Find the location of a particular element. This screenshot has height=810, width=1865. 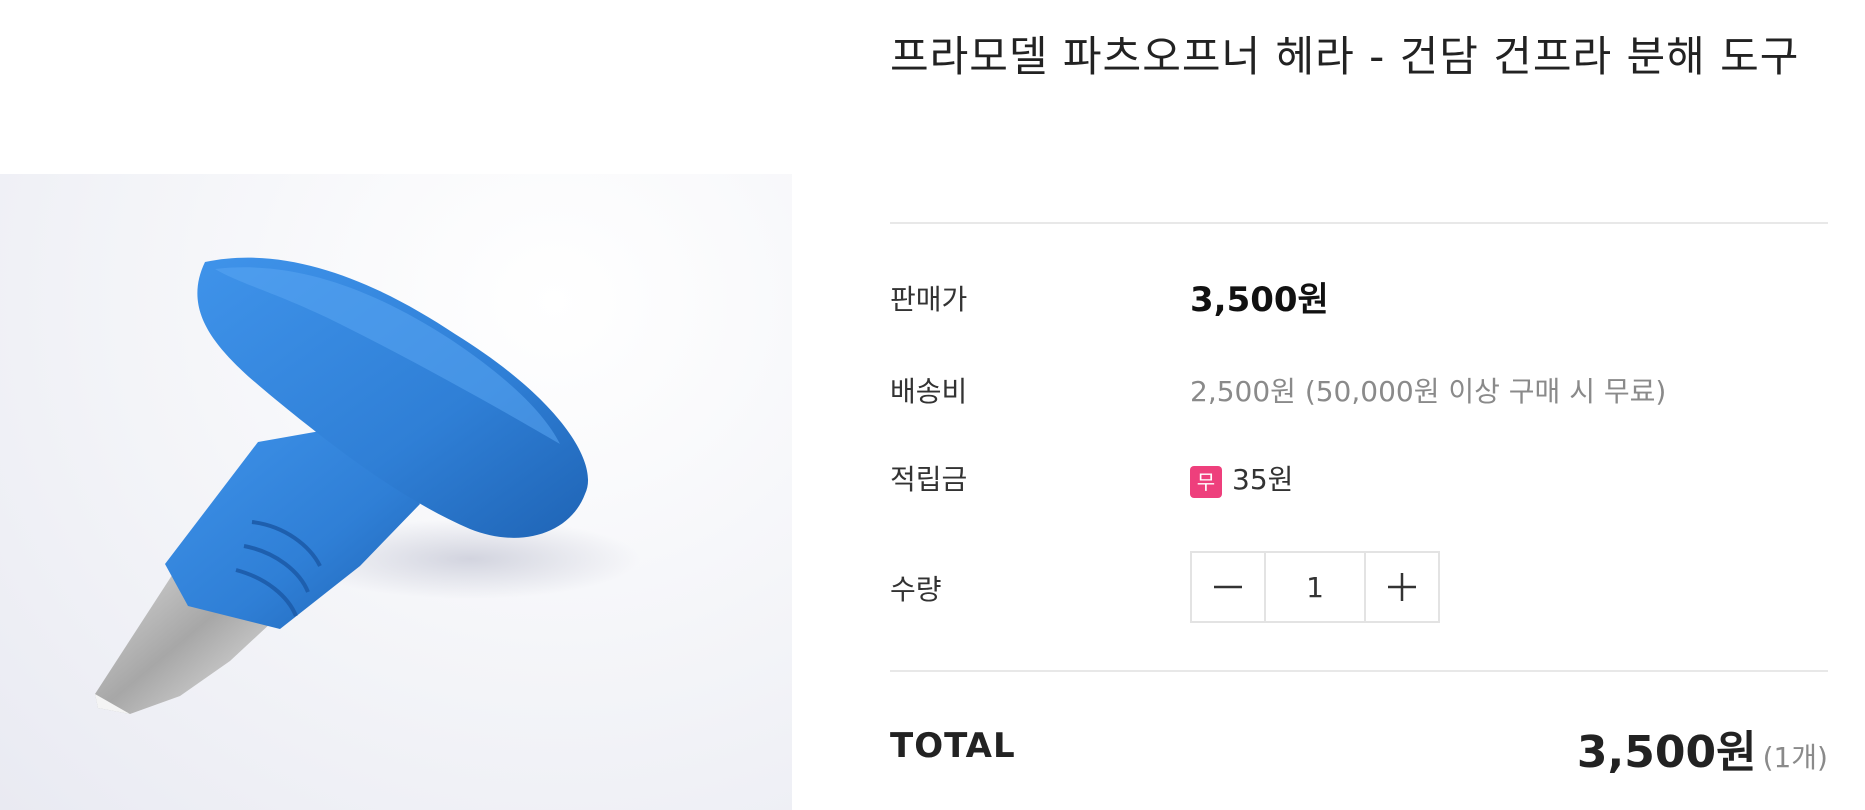

quantity-increase-button is located at coordinates (1402, 587).